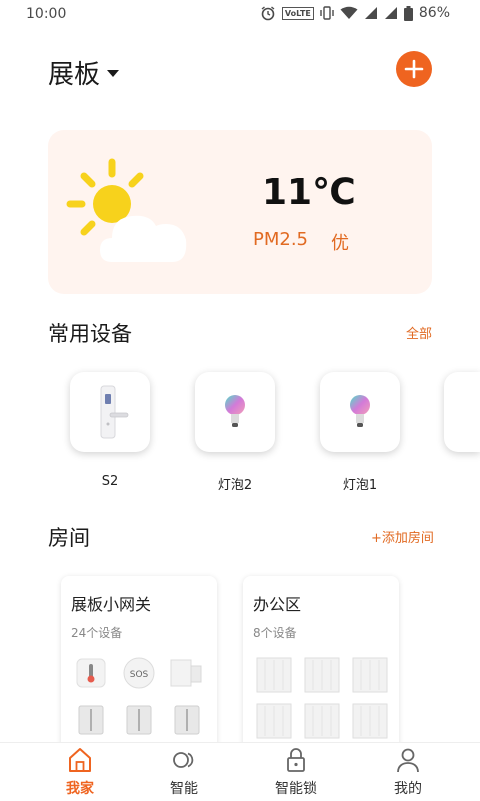  Describe the element at coordinates (296, 760) in the screenshot. I see `padlock-icon` at that location.